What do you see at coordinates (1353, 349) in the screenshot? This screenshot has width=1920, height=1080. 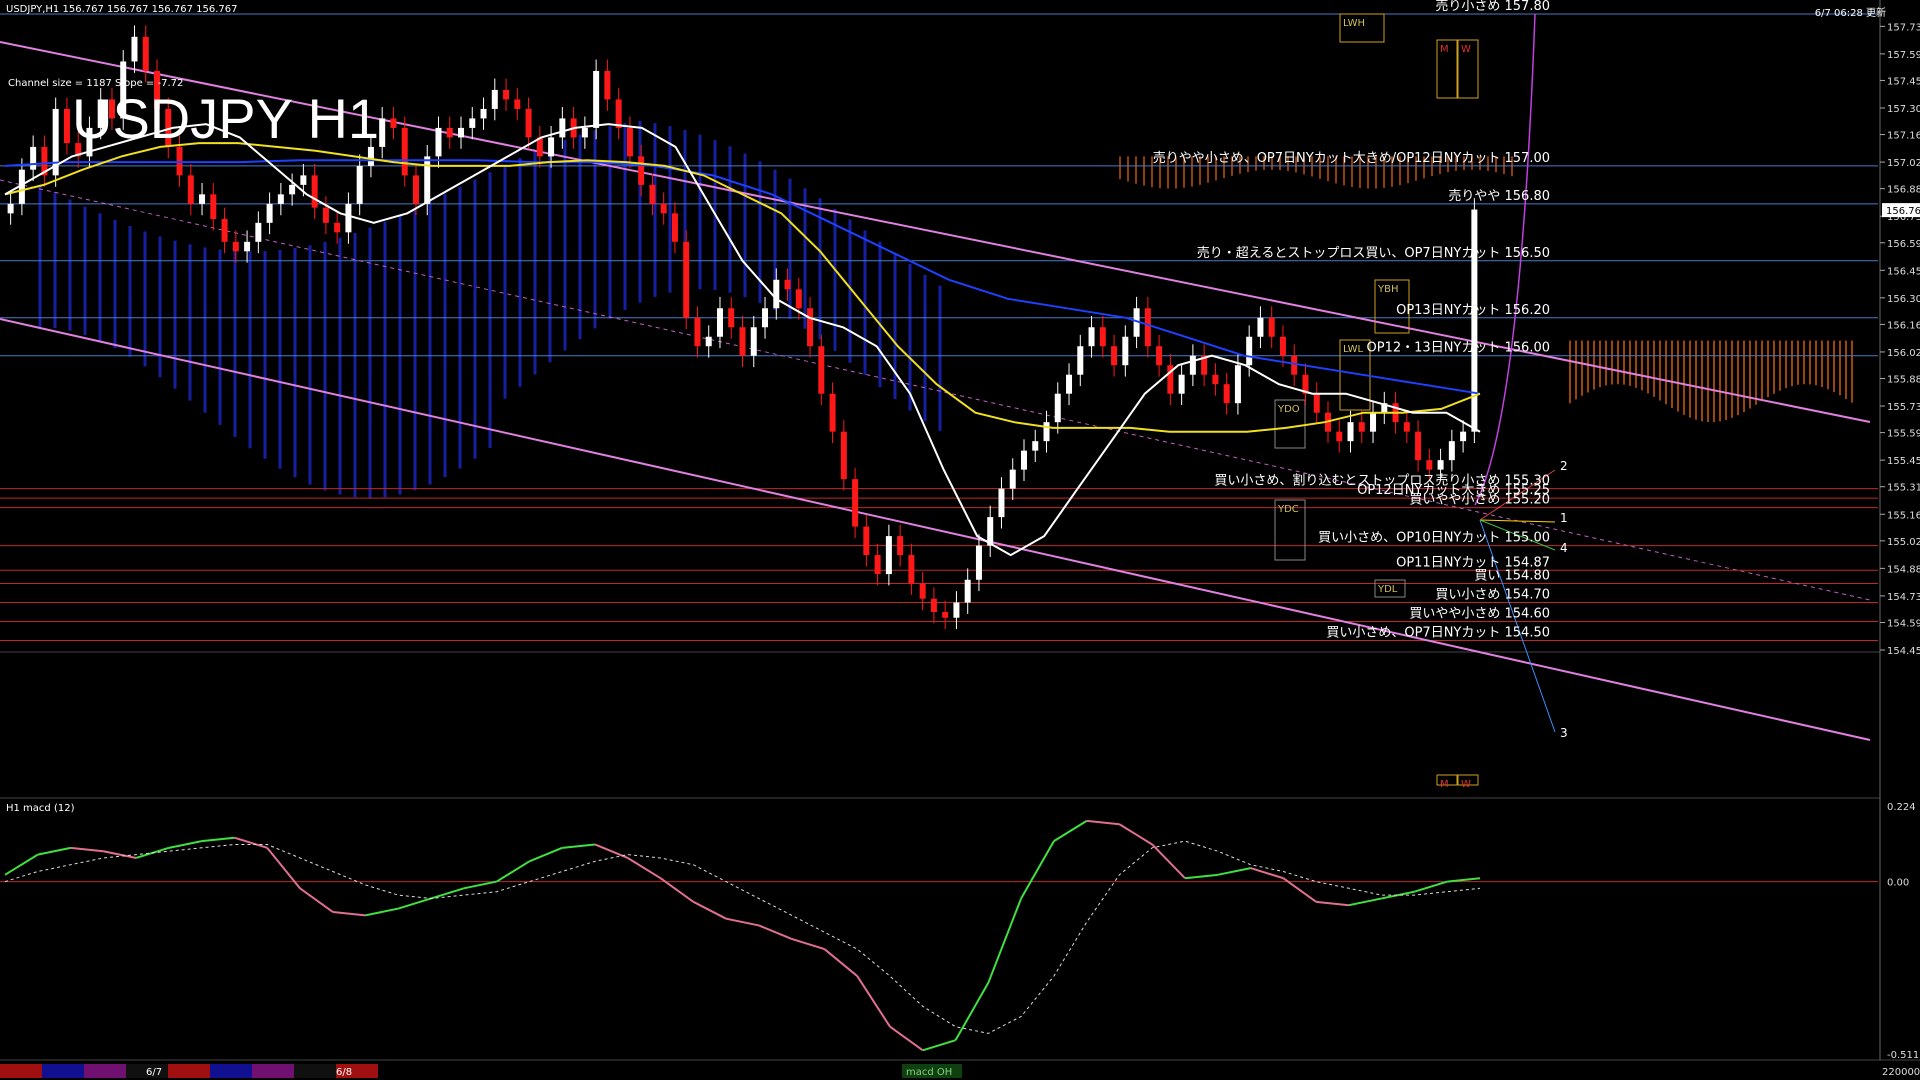 I see `level-box-label: LWL` at bounding box center [1353, 349].